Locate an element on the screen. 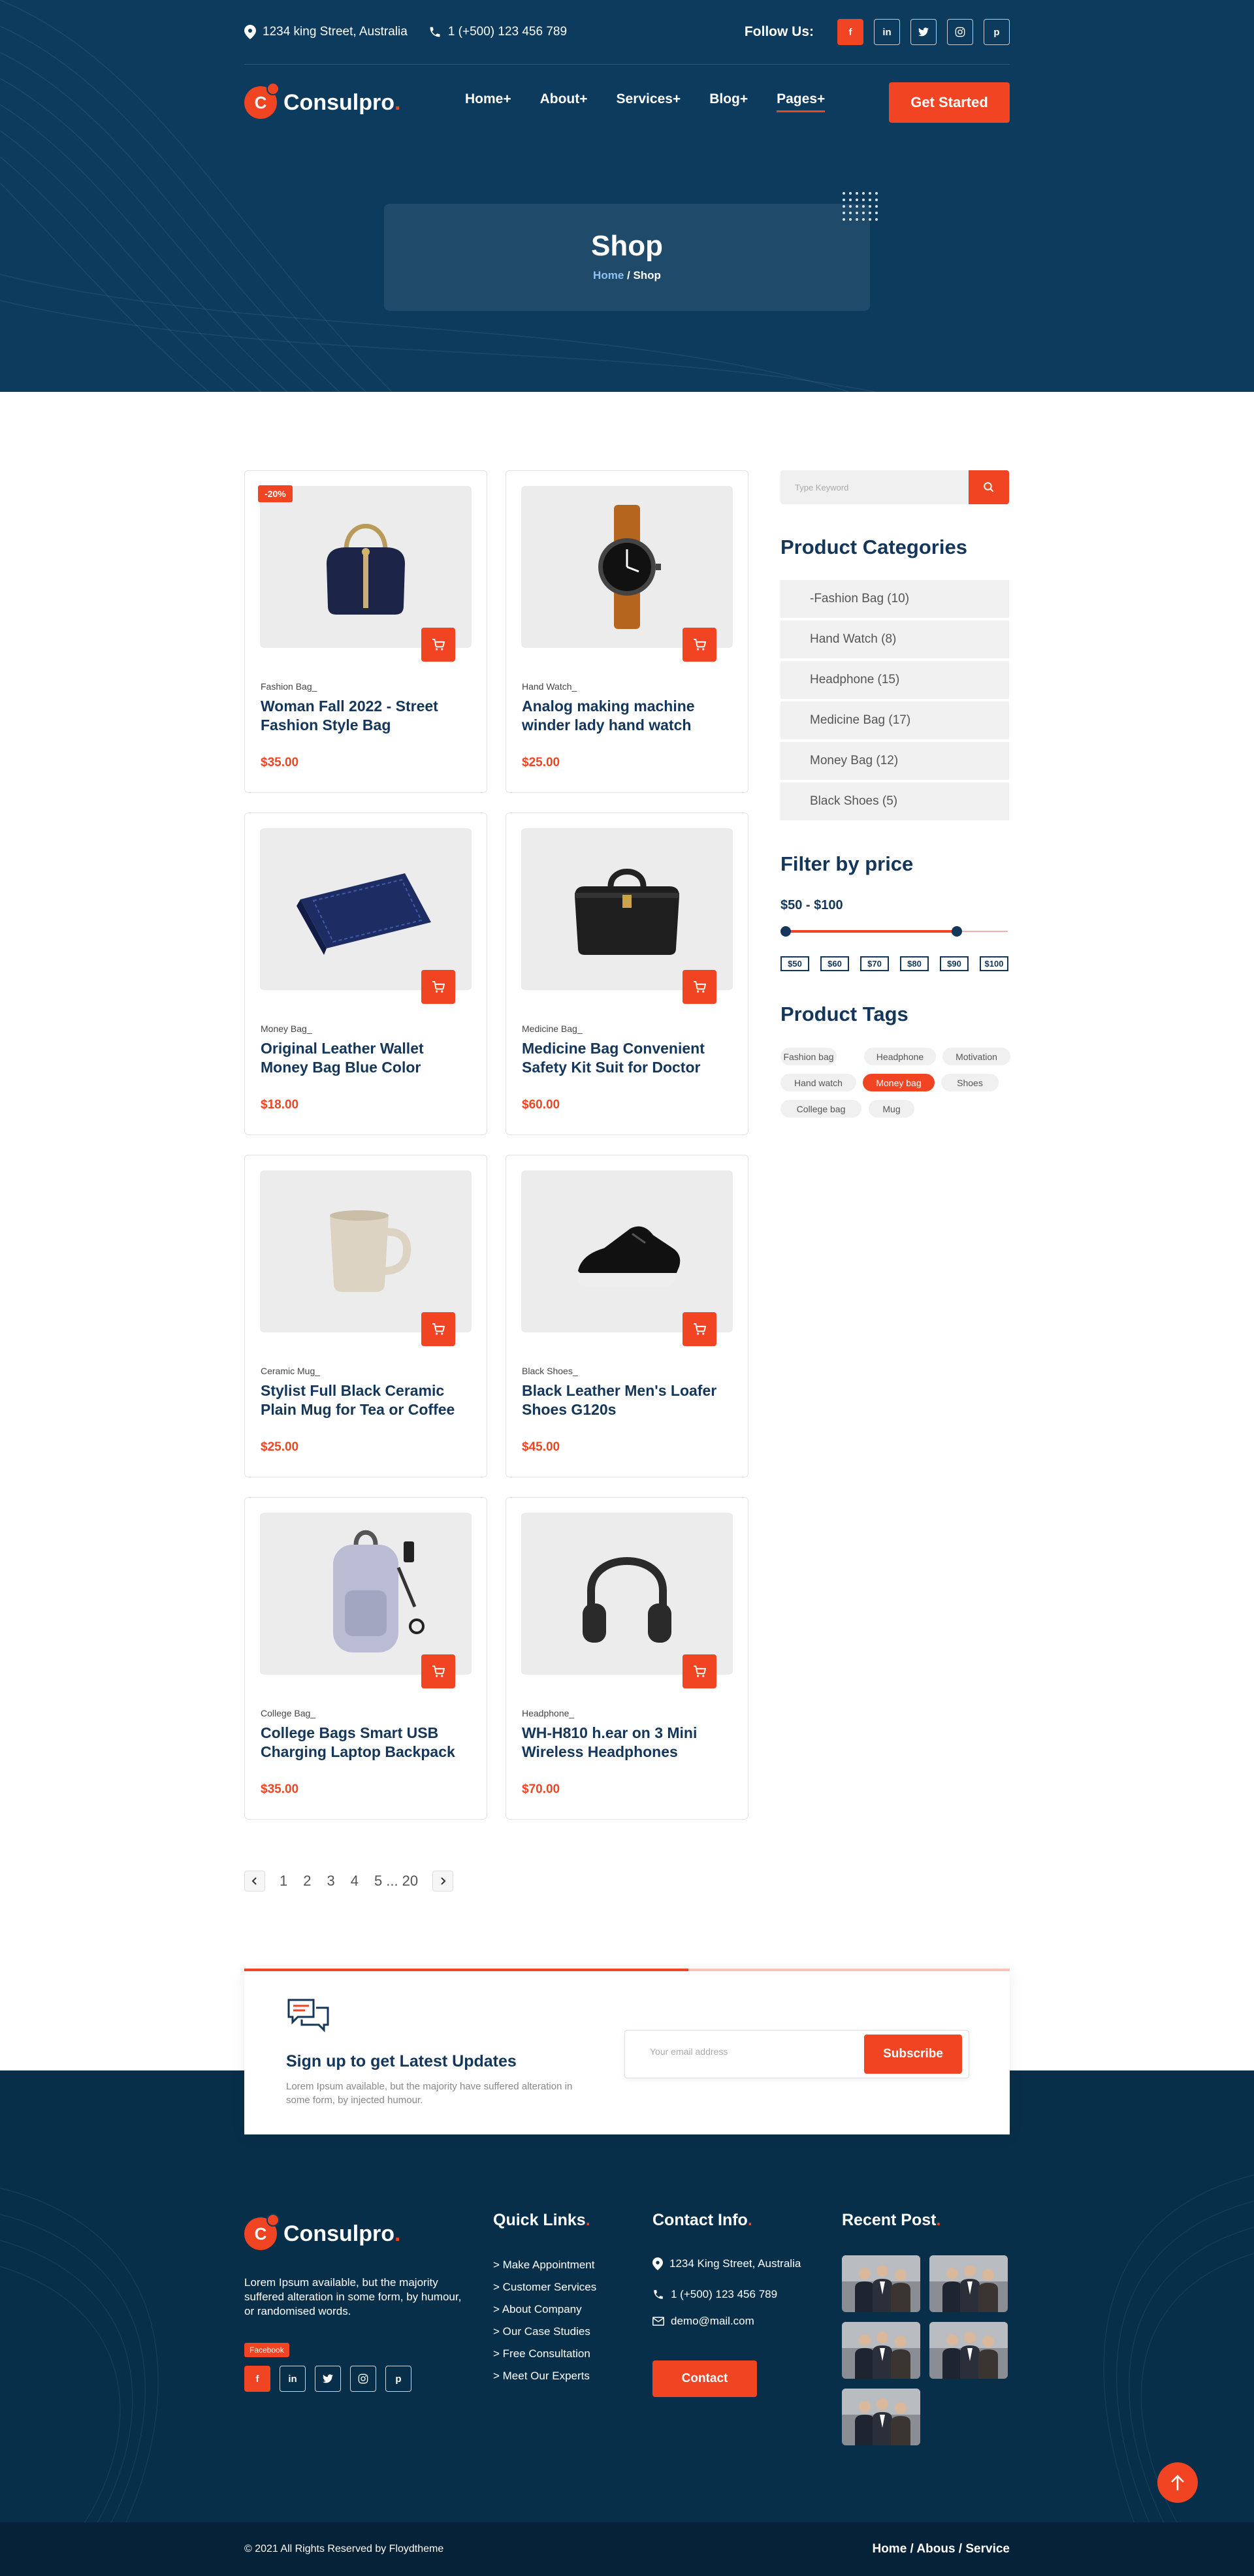  linkedin-icon: in is located at coordinates (887, 32).